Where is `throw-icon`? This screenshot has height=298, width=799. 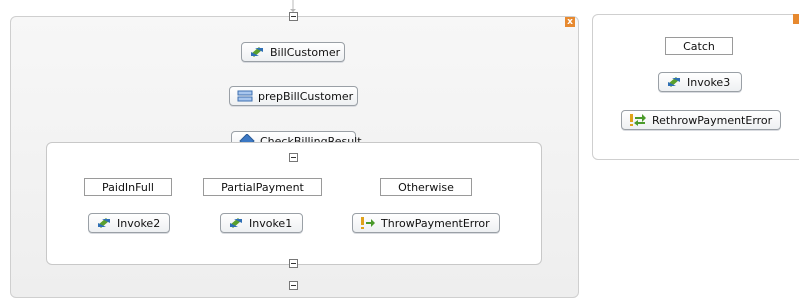 throw-icon is located at coordinates (368, 223).